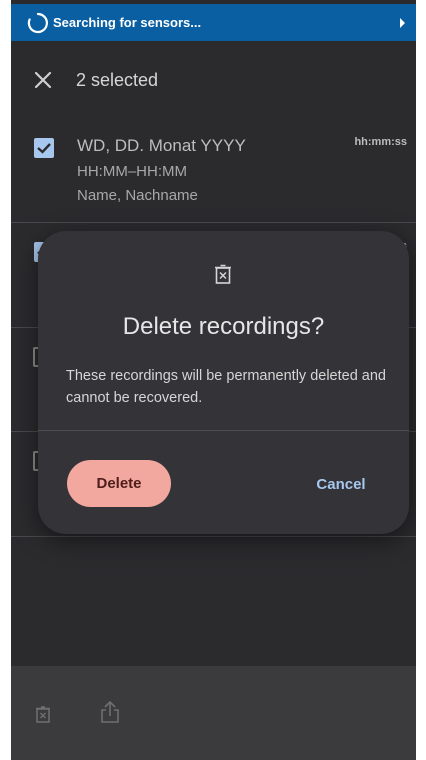 This screenshot has height=760, width=426. I want to click on recording-time-range: HH:MM–HH:MM, so click(132, 171).